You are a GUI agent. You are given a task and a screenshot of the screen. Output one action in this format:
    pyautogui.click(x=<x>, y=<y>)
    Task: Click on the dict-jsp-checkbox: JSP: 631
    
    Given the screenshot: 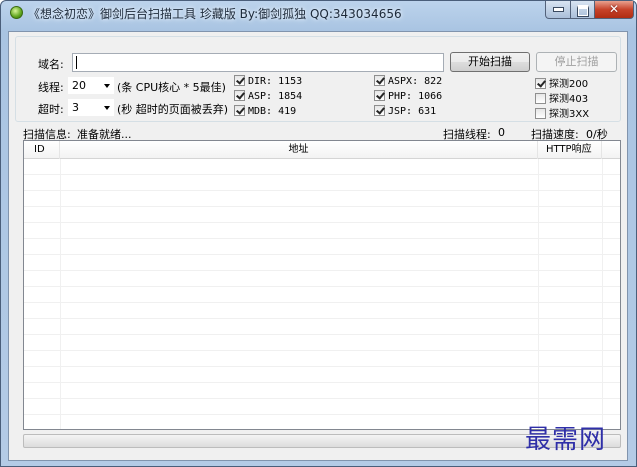 What is the action you would take?
    pyautogui.click(x=405, y=111)
    